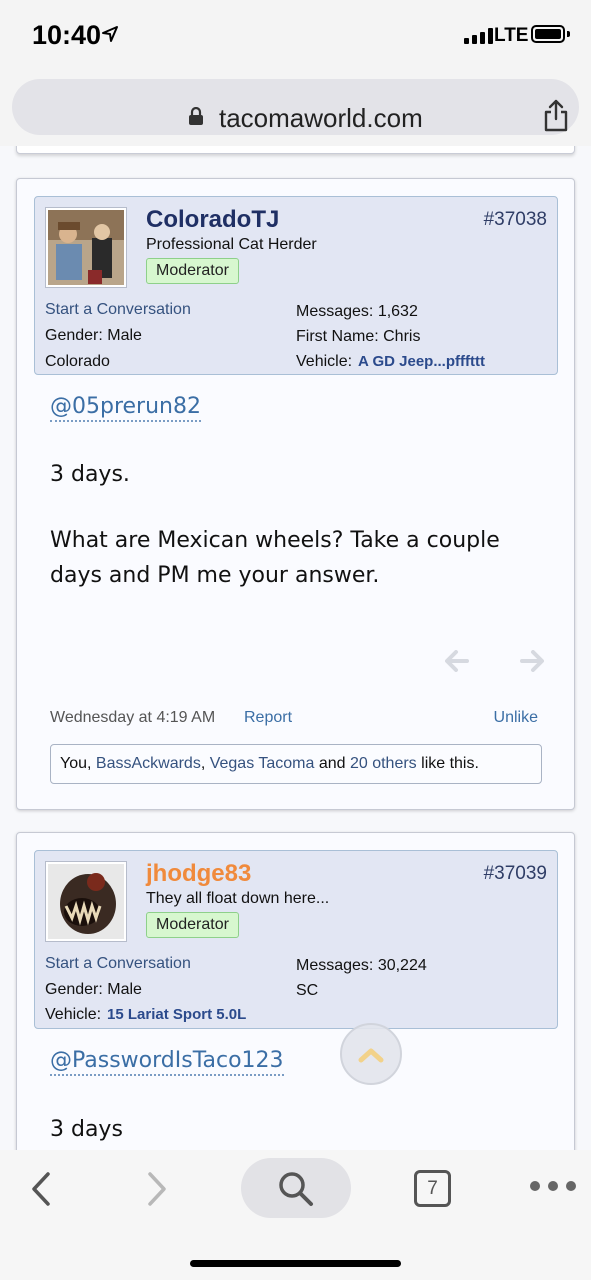  What do you see at coordinates (41, 1189) in the screenshot?
I see `back-icon` at bounding box center [41, 1189].